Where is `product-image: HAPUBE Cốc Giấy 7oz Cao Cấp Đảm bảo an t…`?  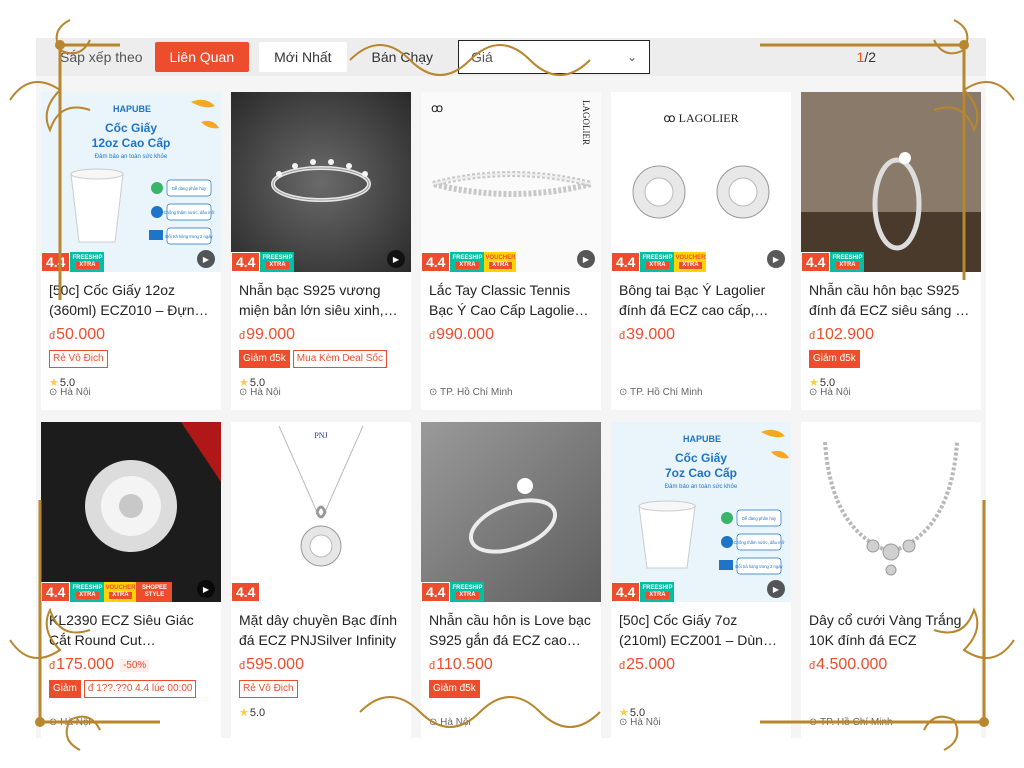 product-image: HAPUBE Cốc Giấy 7oz Cao Cấp Đảm bảo an t… is located at coordinates (701, 512).